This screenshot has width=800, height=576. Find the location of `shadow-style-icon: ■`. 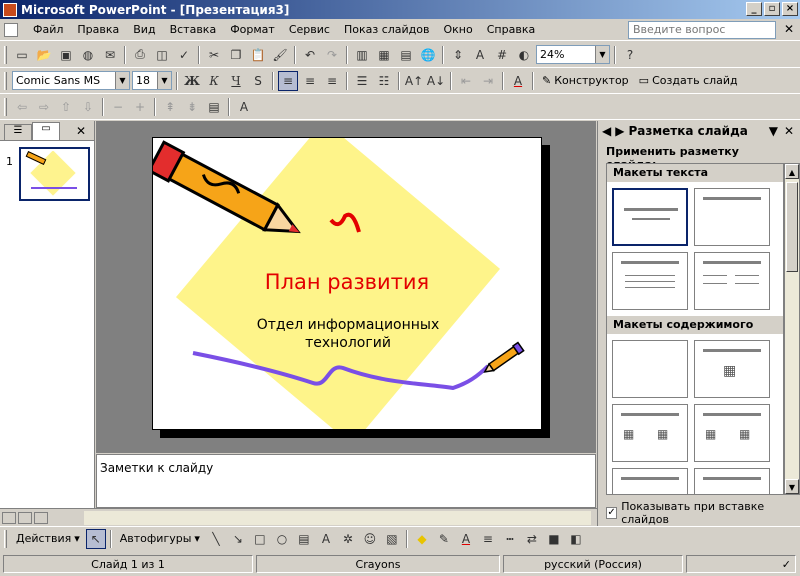

shadow-style-icon: ■ is located at coordinates (554, 539).